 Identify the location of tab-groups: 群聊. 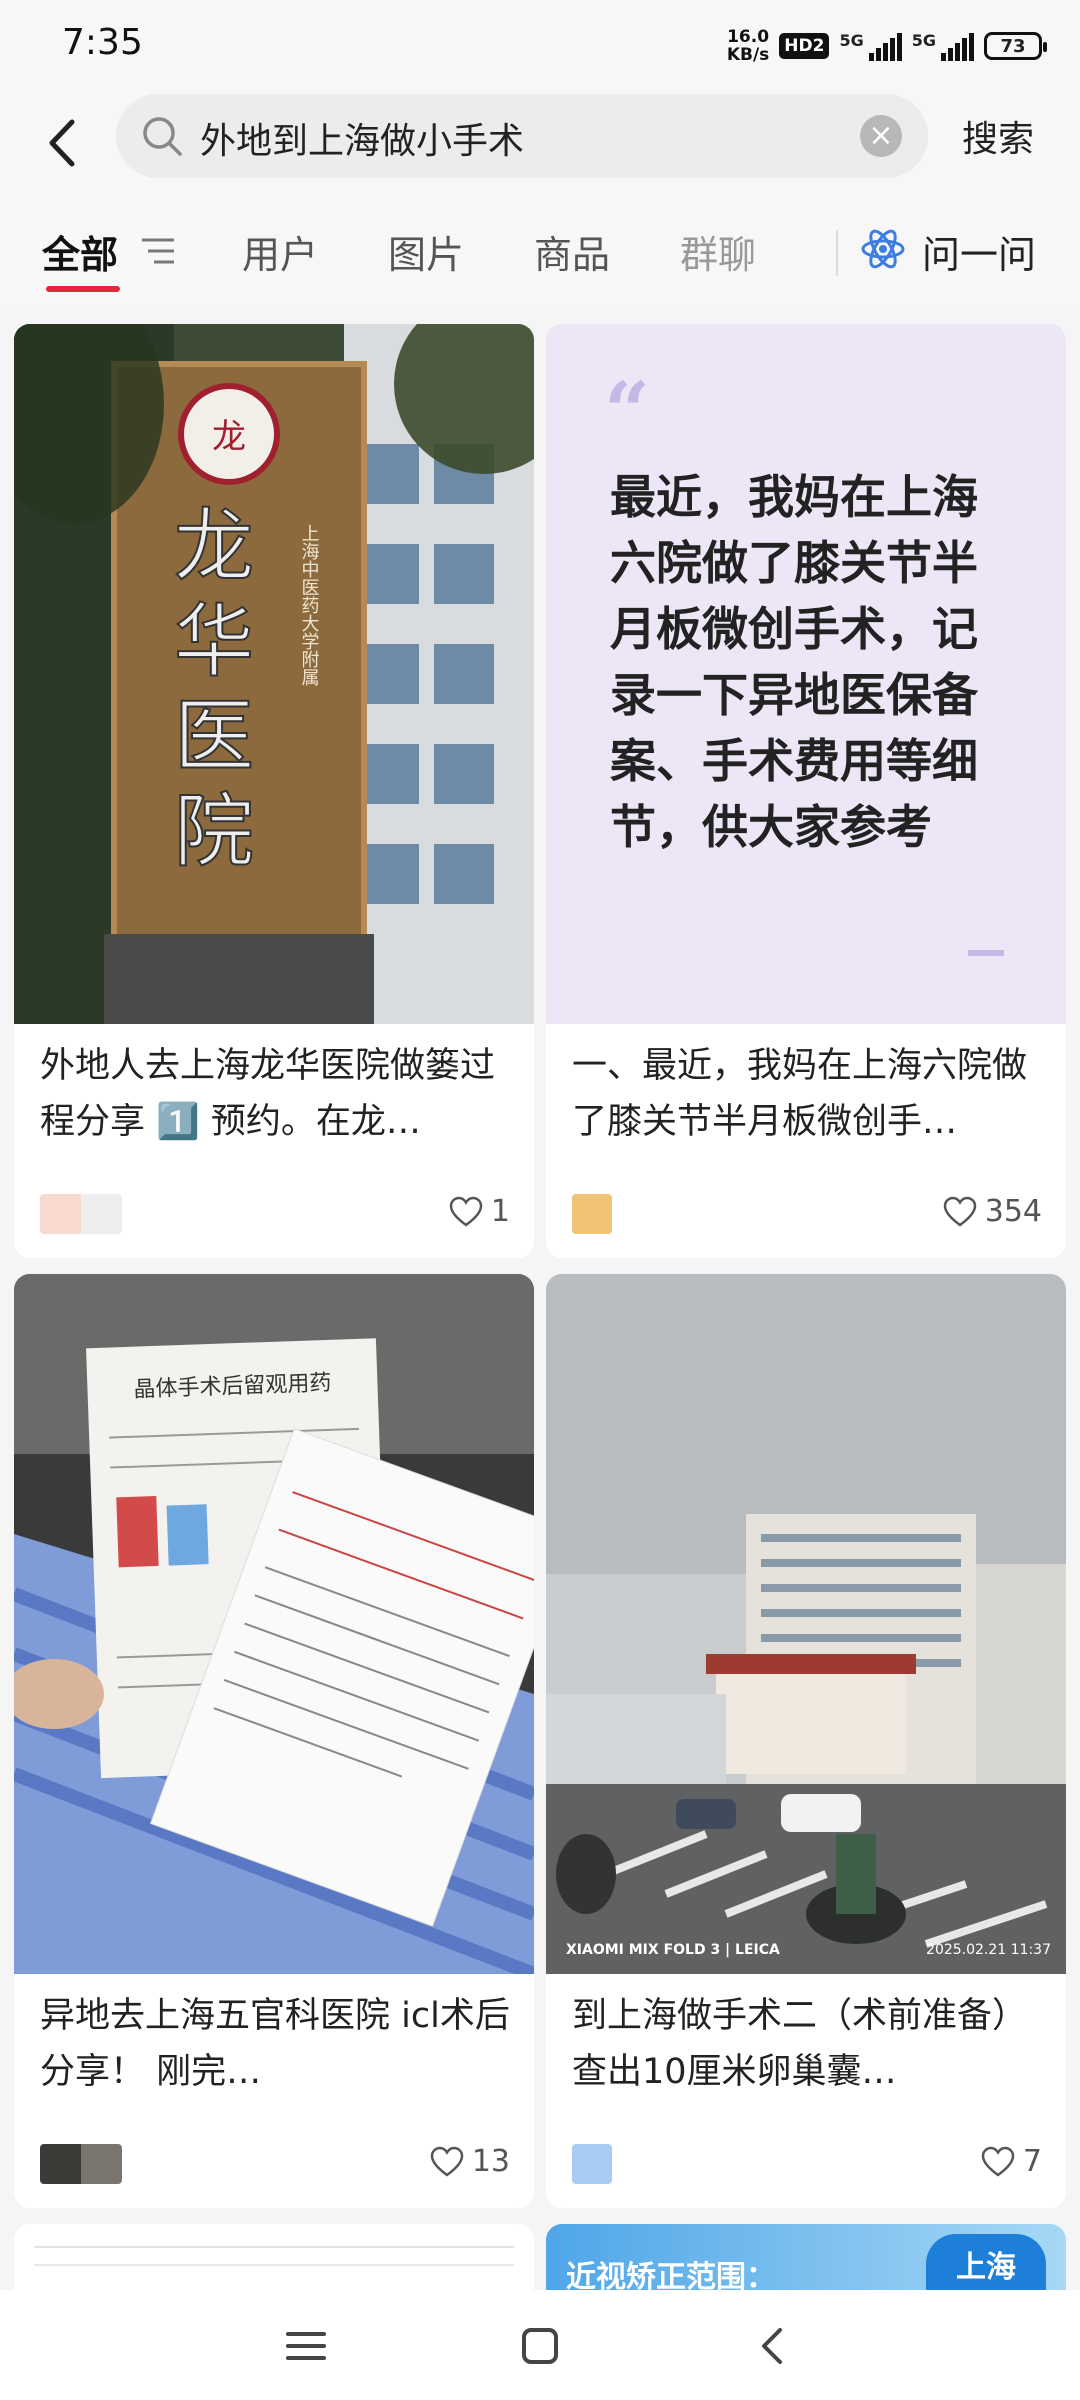
(718, 251).